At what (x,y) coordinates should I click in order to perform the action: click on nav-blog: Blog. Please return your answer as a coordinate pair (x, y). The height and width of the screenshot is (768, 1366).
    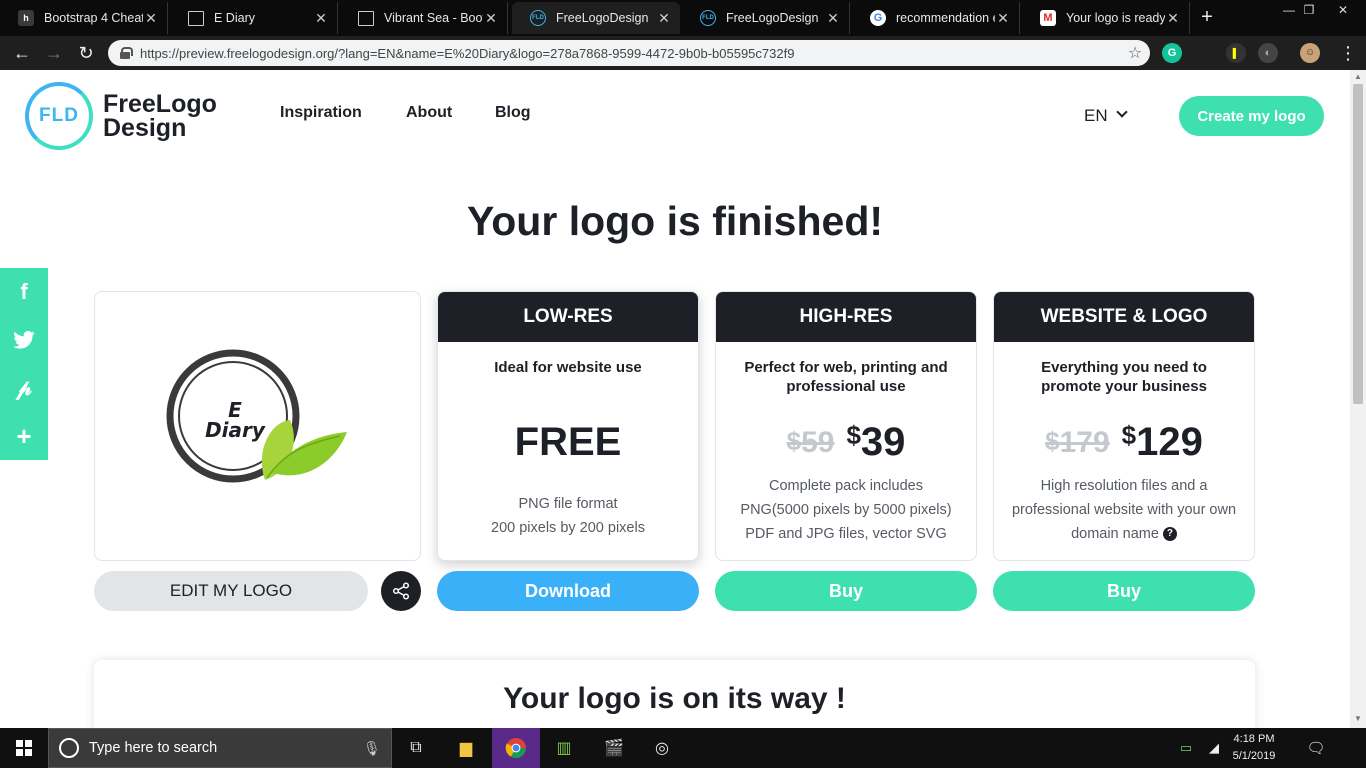
    Looking at the image, I should click on (513, 113).